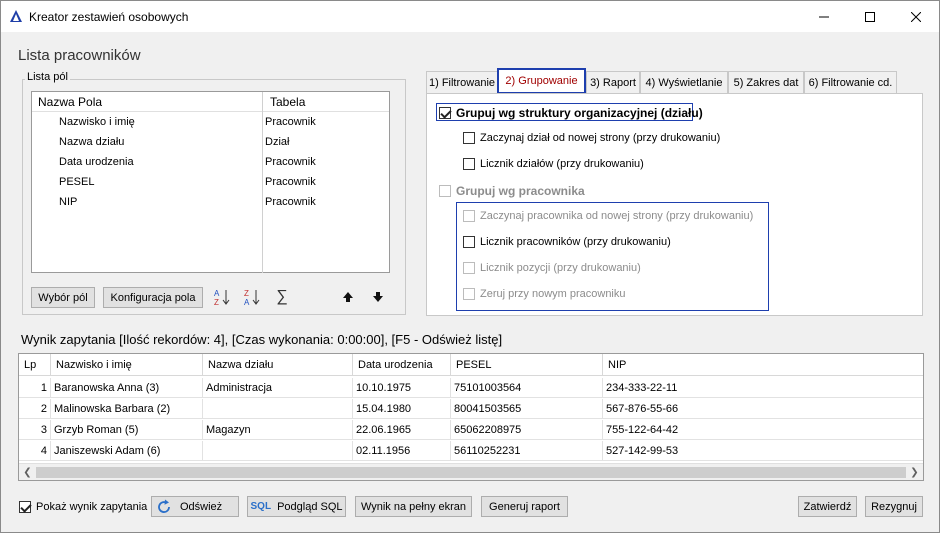 This screenshot has height=533, width=940. What do you see at coordinates (127, 365) in the screenshot?
I see `column-header: Nazwisko i imię` at bounding box center [127, 365].